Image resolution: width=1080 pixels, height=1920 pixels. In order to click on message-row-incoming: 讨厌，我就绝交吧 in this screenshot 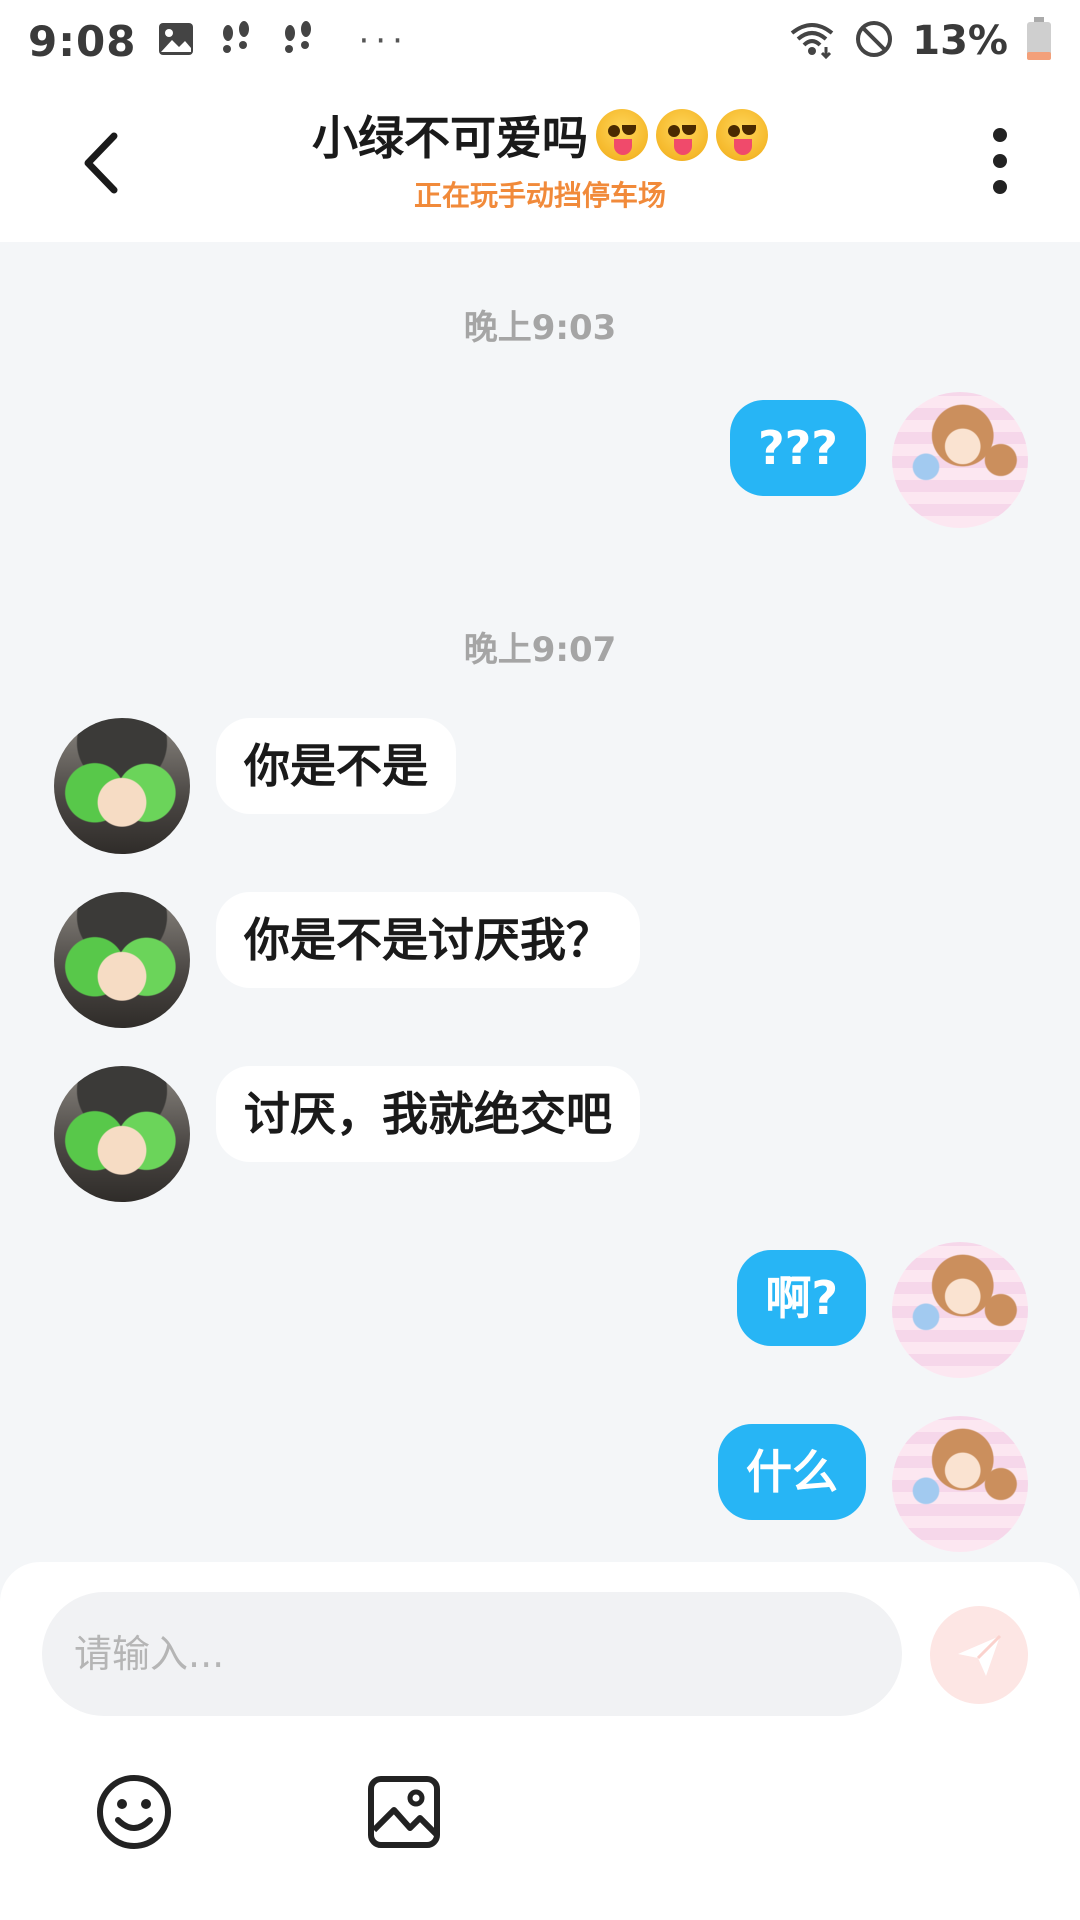, I will do `click(347, 1134)`.